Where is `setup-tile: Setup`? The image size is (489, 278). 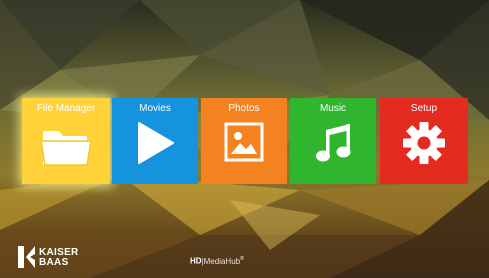 setup-tile: Setup is located at coordinates (424, 141).